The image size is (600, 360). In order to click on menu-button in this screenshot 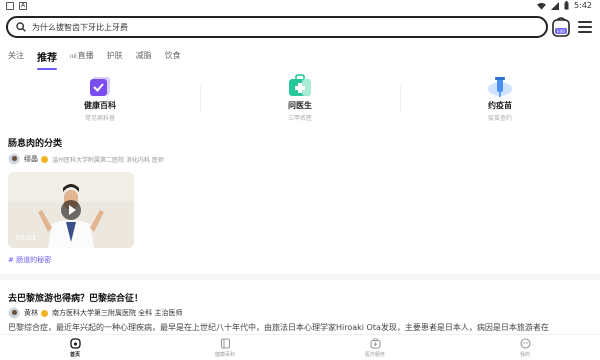, I will do `click(585, 27)`.